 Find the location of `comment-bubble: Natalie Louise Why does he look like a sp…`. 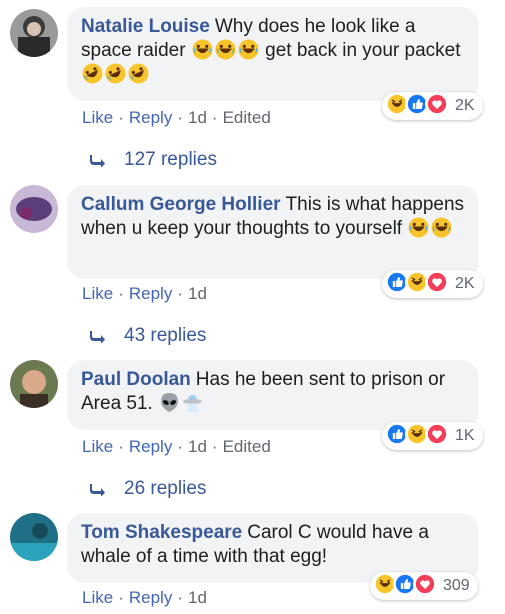

comment-bubble: Natalie Louise Why does he look like a sp… is located at coordinates (273, 54).